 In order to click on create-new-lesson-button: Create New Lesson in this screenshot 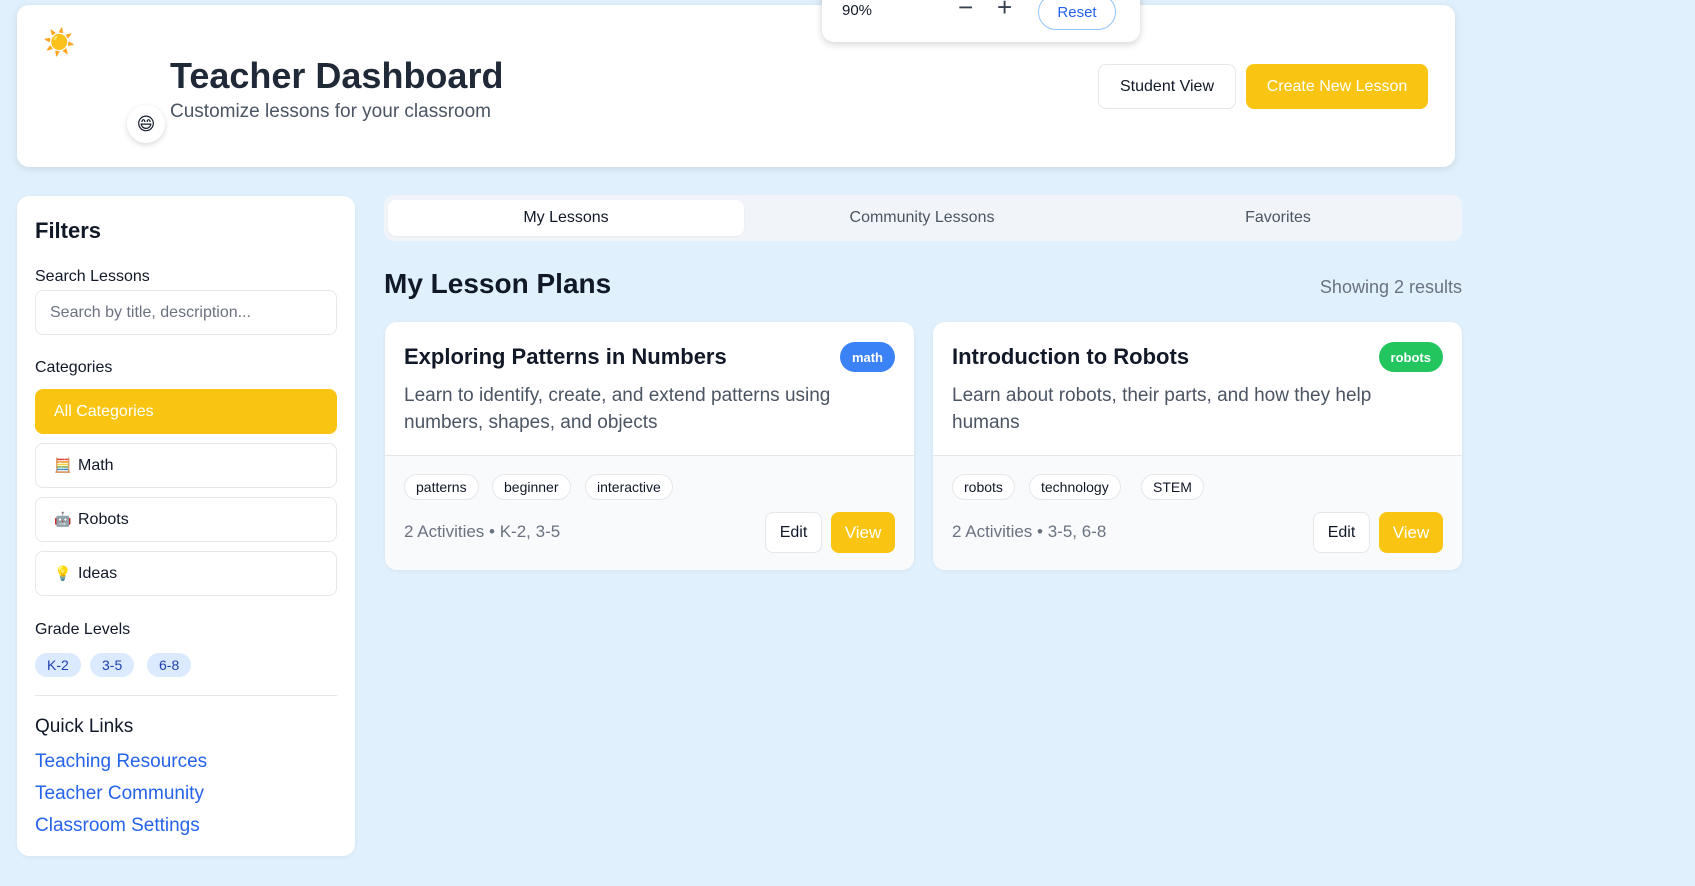, I will do `click(1337, 86)`.